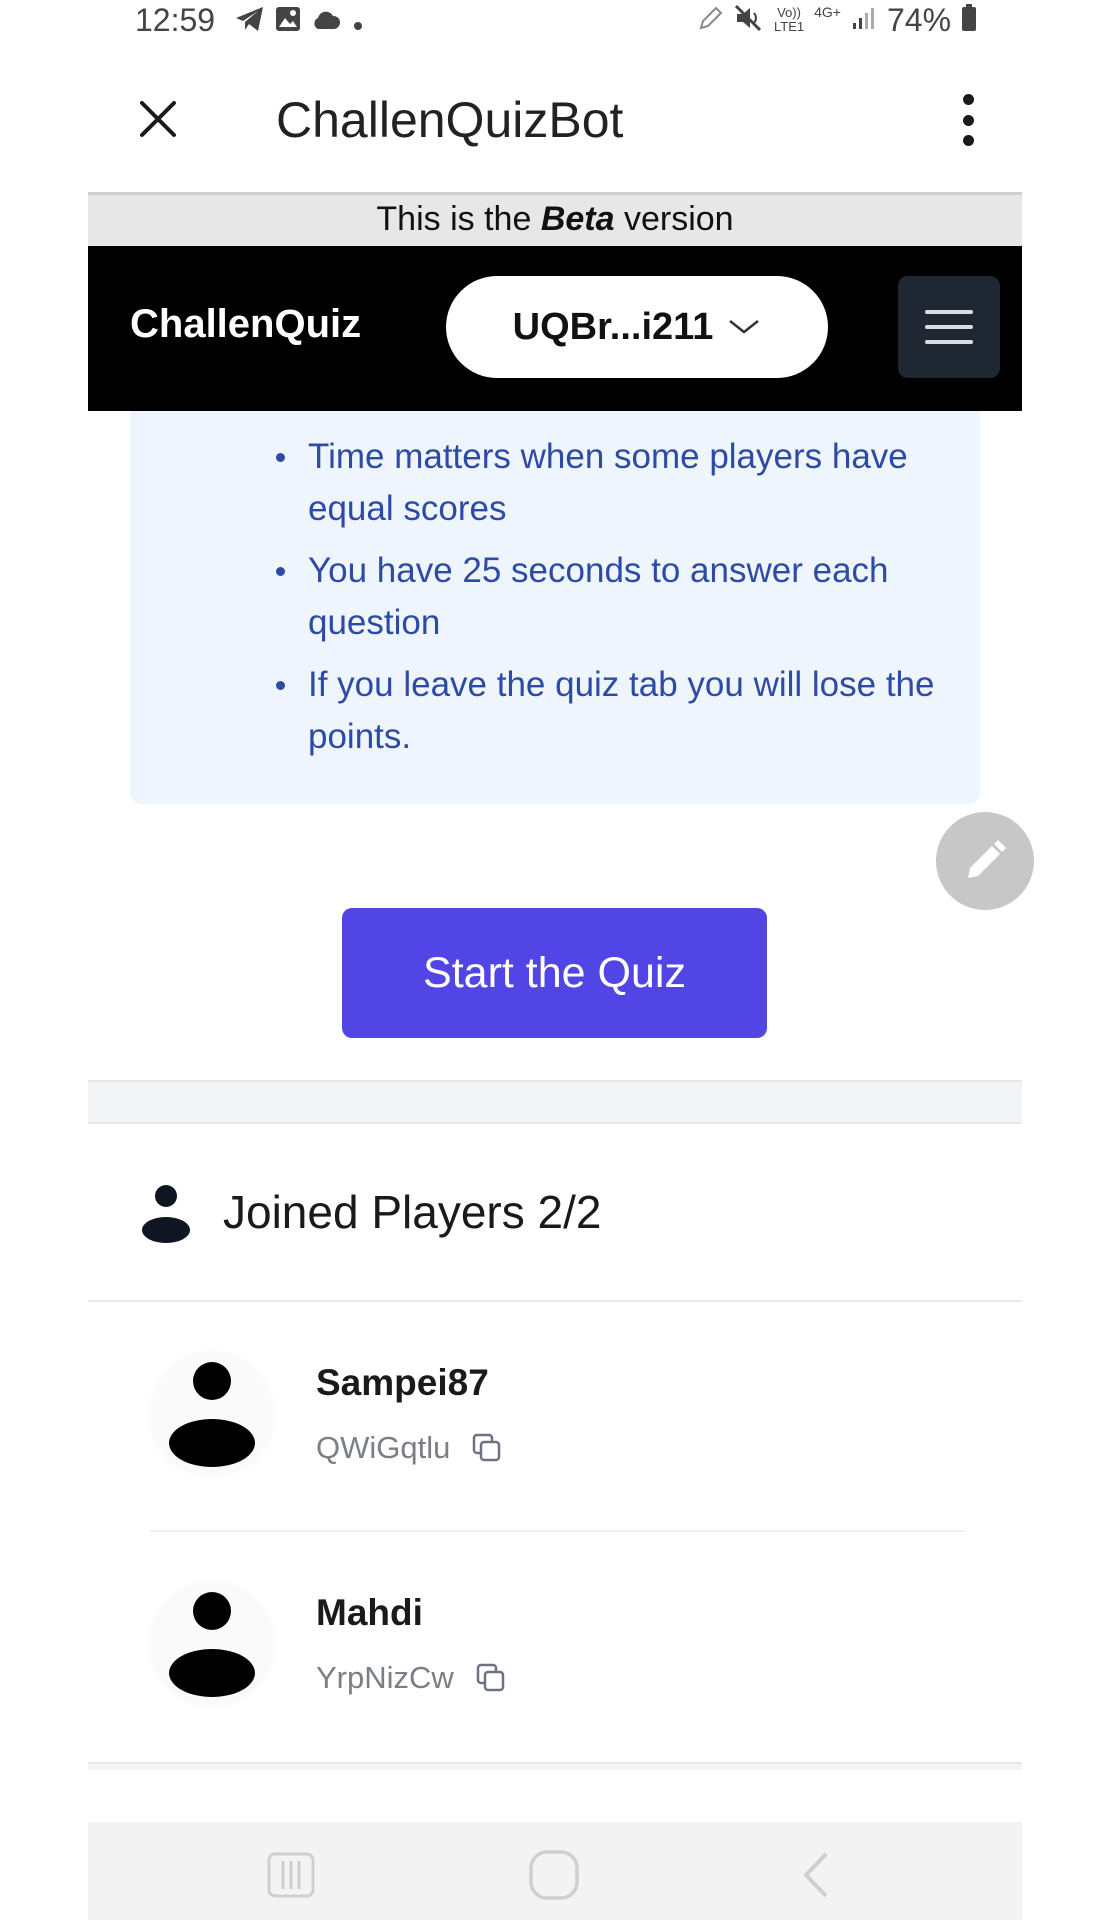 Image resolution: width=1110 pixels, height=1920 pixels. I want to click on player-name: Mahdi, so click(369, 1612).